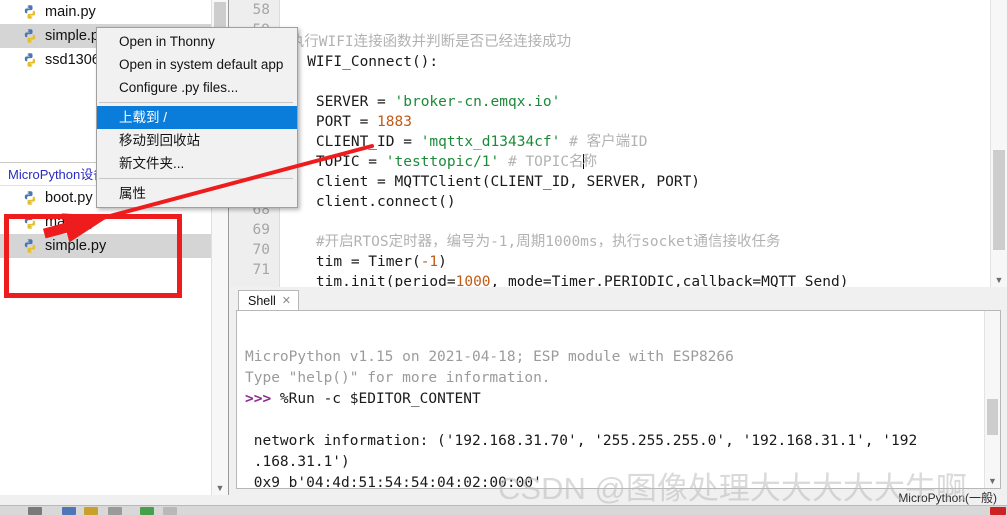 The image size is (1007, 515). I want to click on code-token: tim.init(period=, so click(368, 280).